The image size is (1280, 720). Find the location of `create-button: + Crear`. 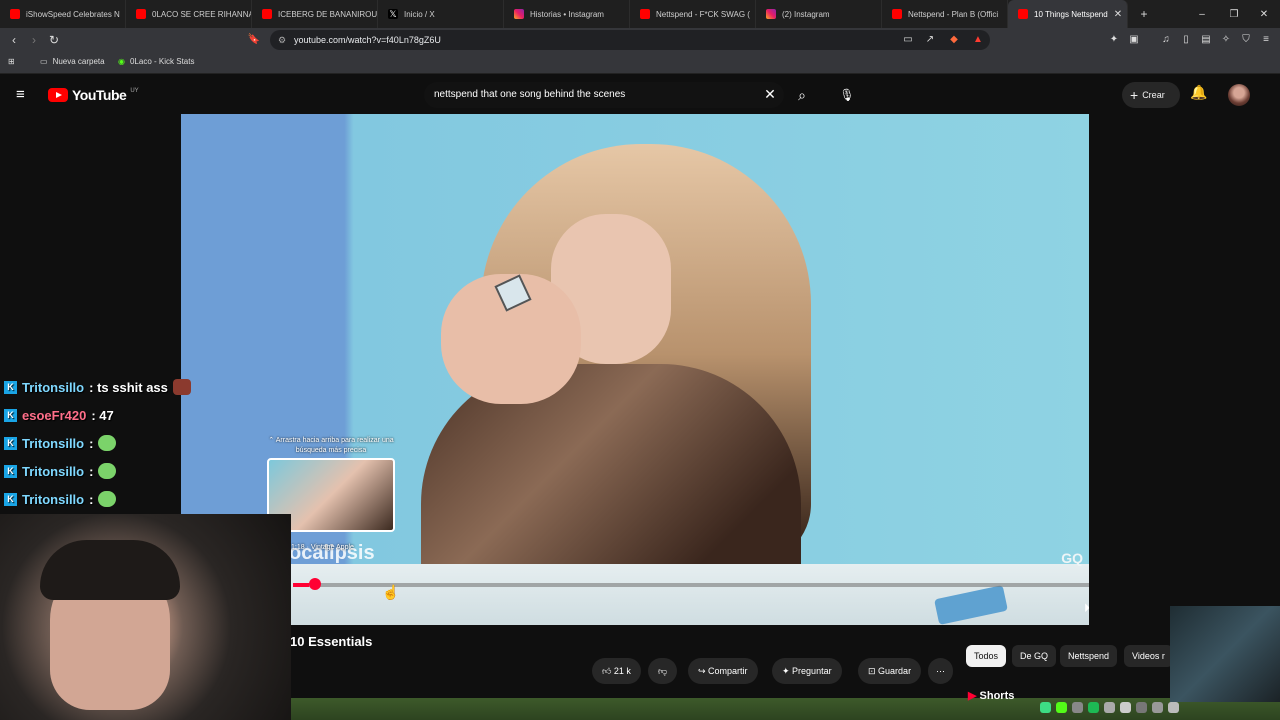

create-button: + Crear is located at coordinates (1151, 95).